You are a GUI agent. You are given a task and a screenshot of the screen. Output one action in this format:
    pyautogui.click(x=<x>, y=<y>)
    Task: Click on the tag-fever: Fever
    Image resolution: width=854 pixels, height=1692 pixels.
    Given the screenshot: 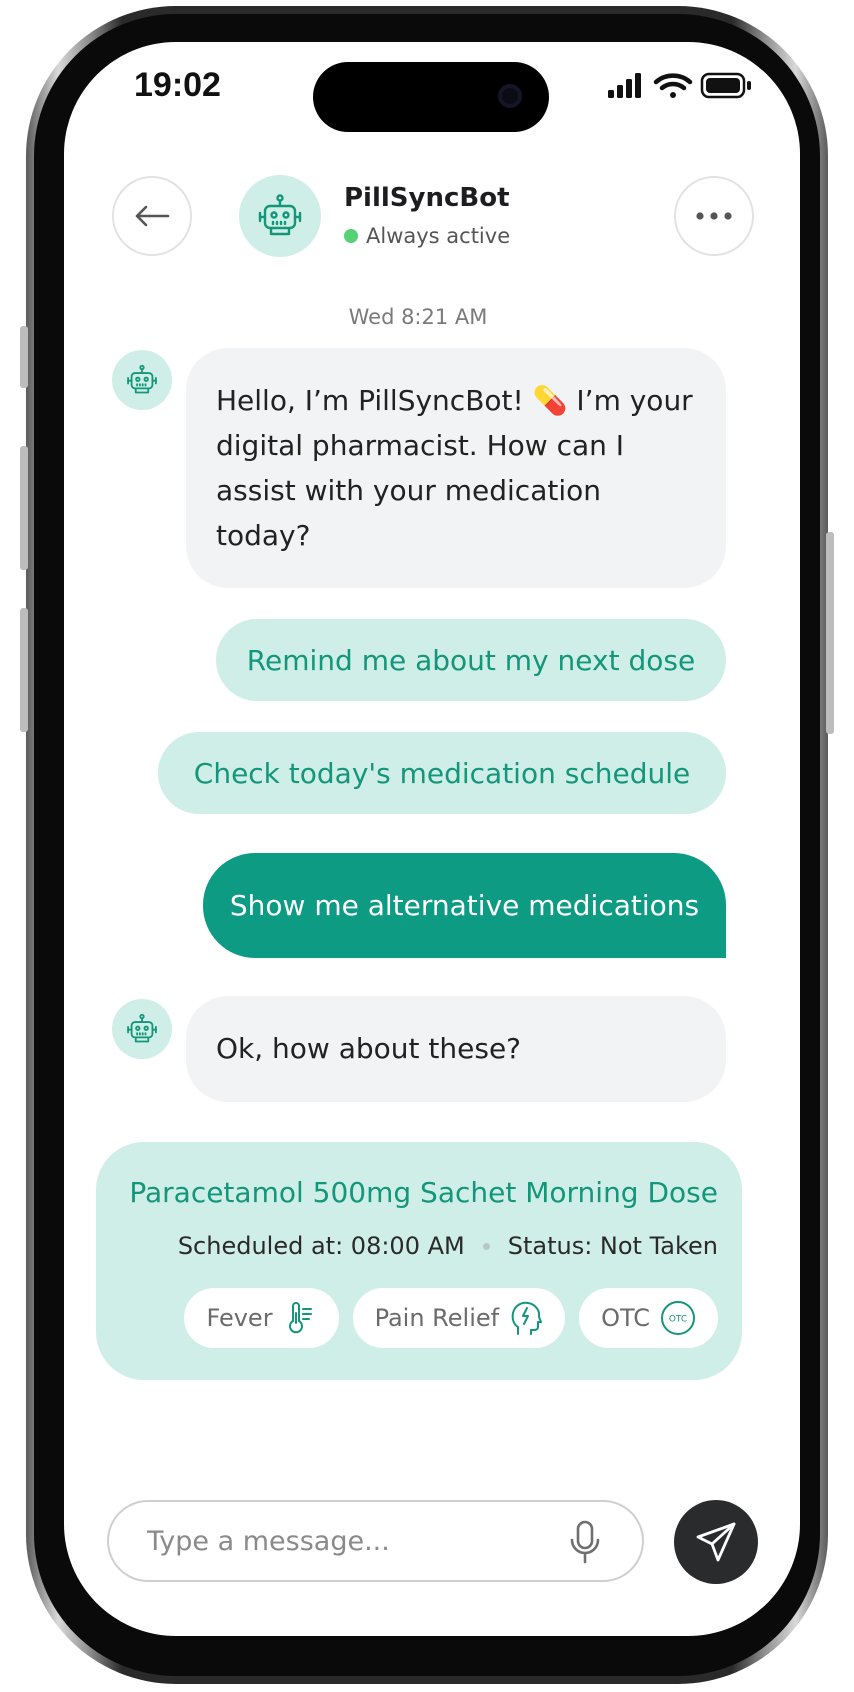 What is the action you would take?
    pyautogui.click(x=261, y=1318)
    